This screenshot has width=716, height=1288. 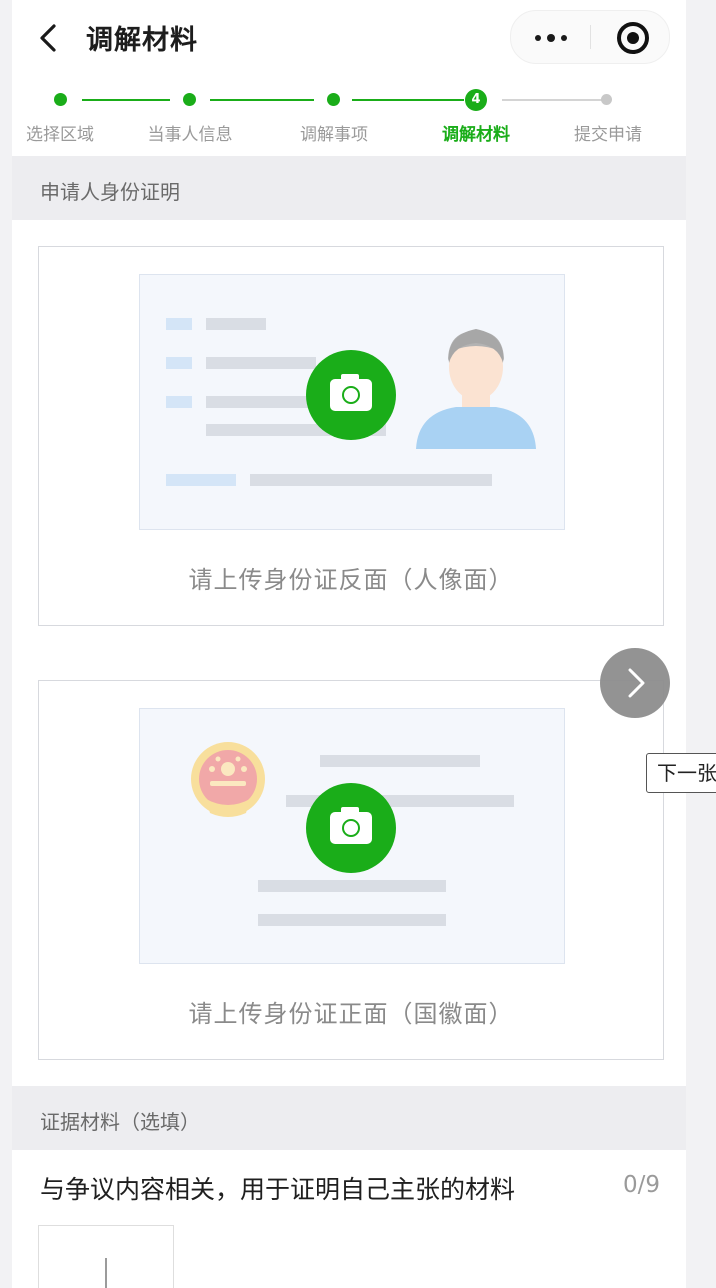 I want to click on step-progress: 4 选择区域 当事人信息 调解事项 调解材料 提交申请, so click(x=349, y=116).